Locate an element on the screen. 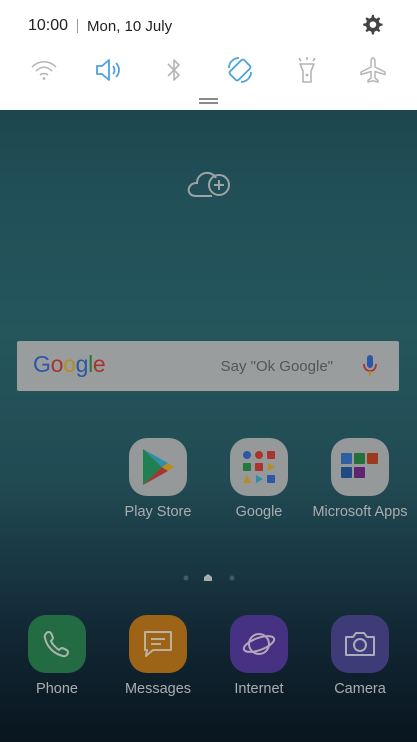 The image size is (417, 742). status-row: 10:00 Mon, 10 July is located at coordinates (100, 26).